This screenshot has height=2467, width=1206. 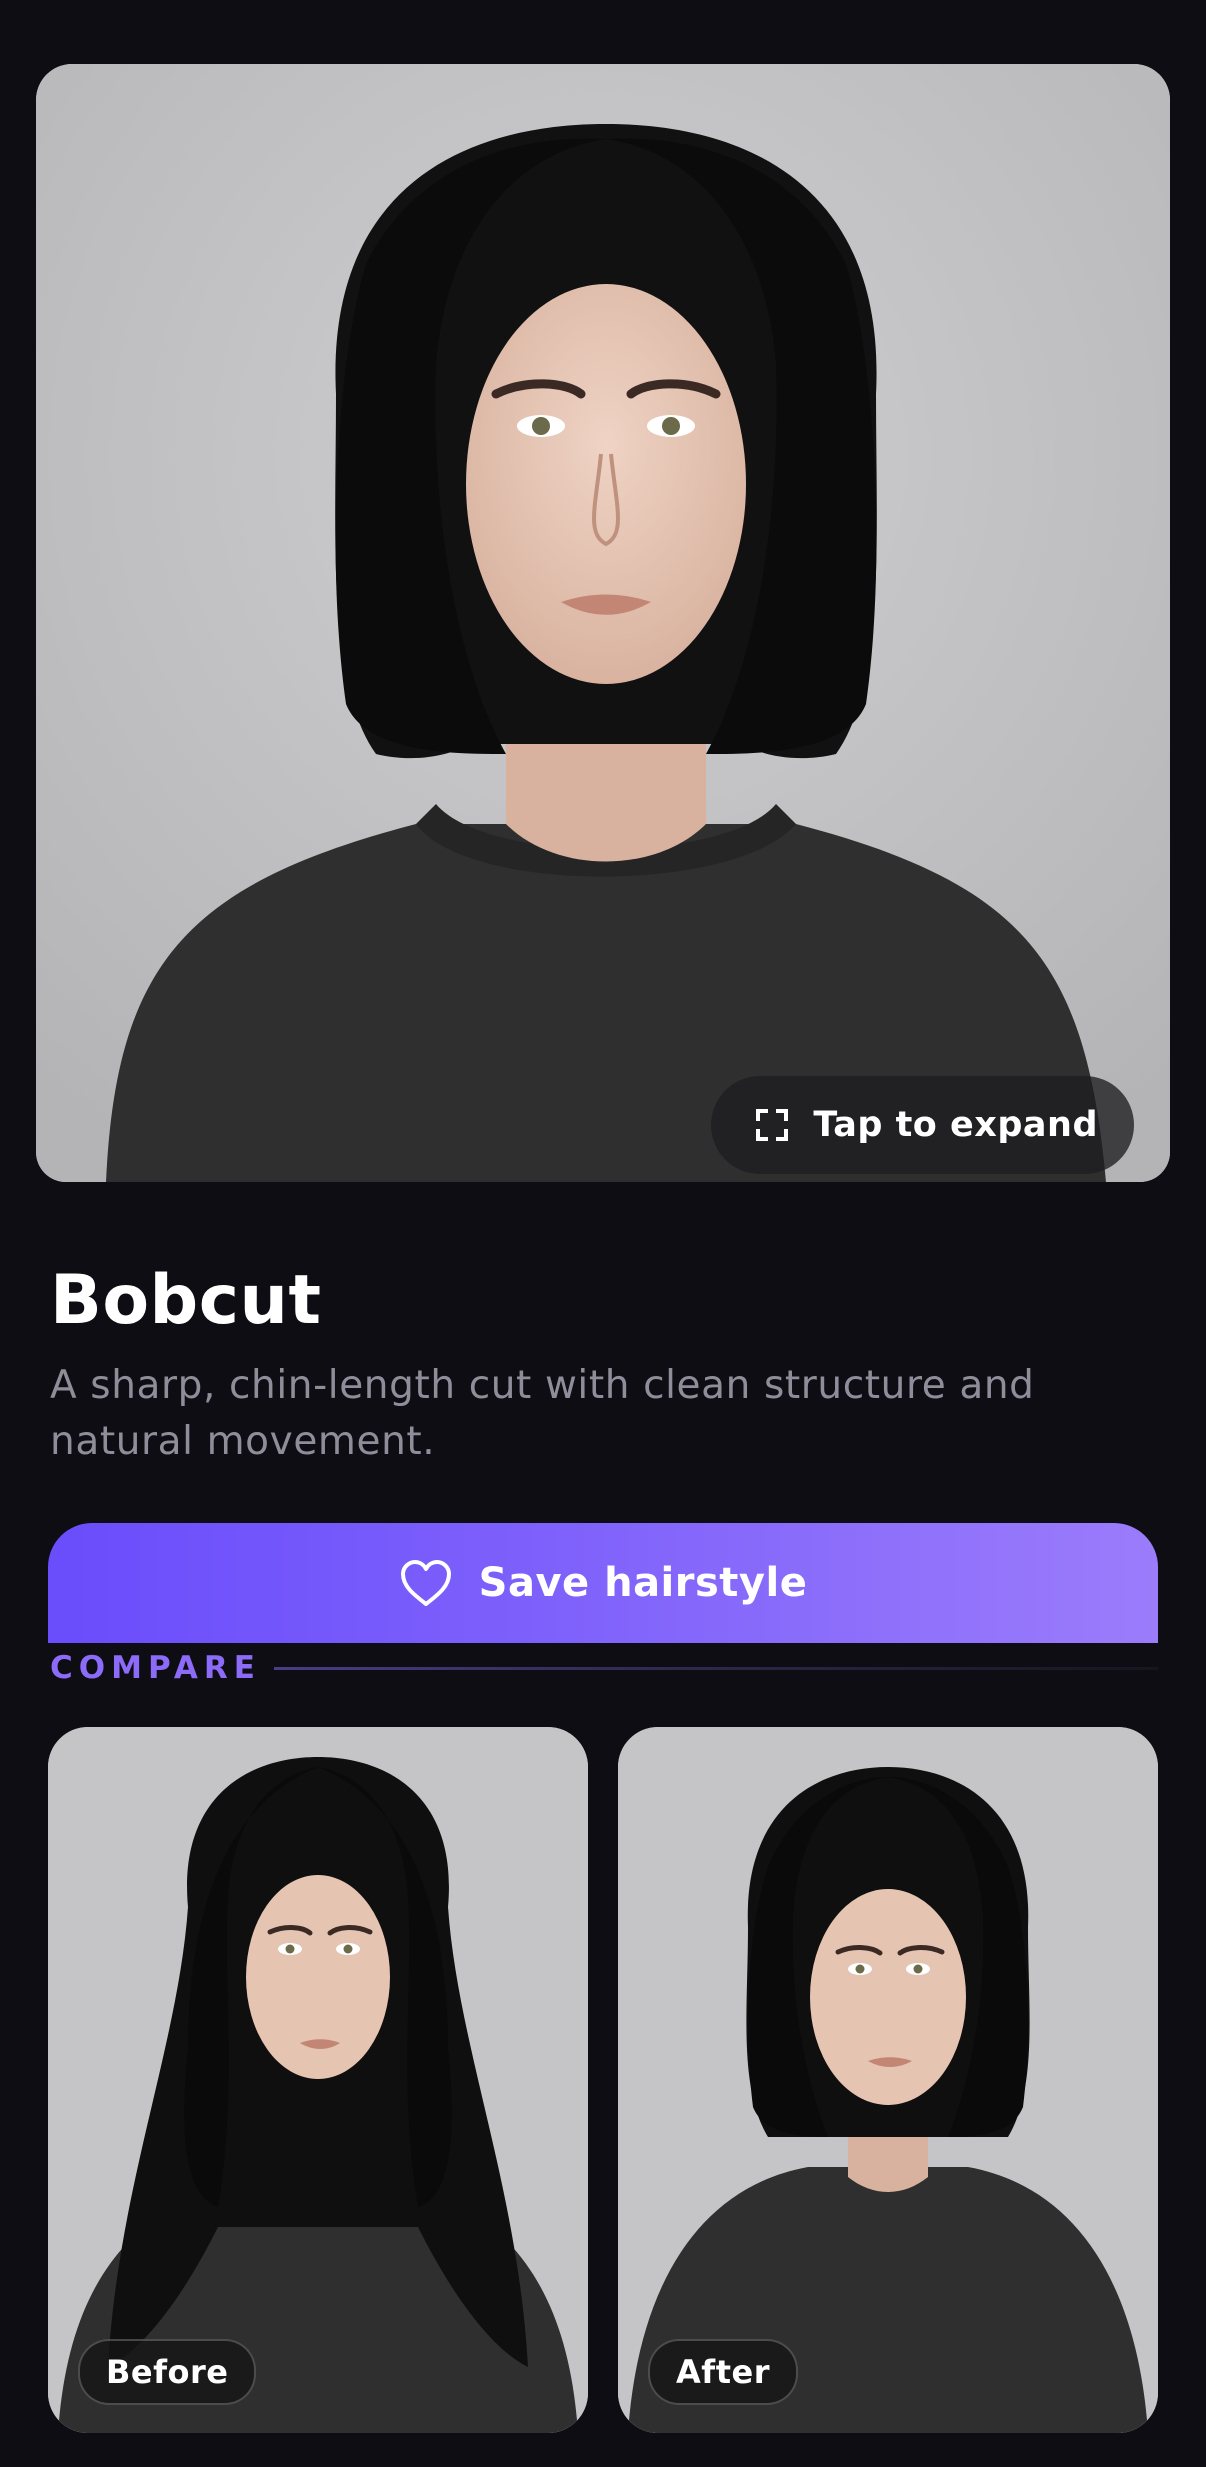 What do you see at coordinates (425, 1583) in the screenshot?
I see `heart-outline-icon` at bounding box center [425, 1583].